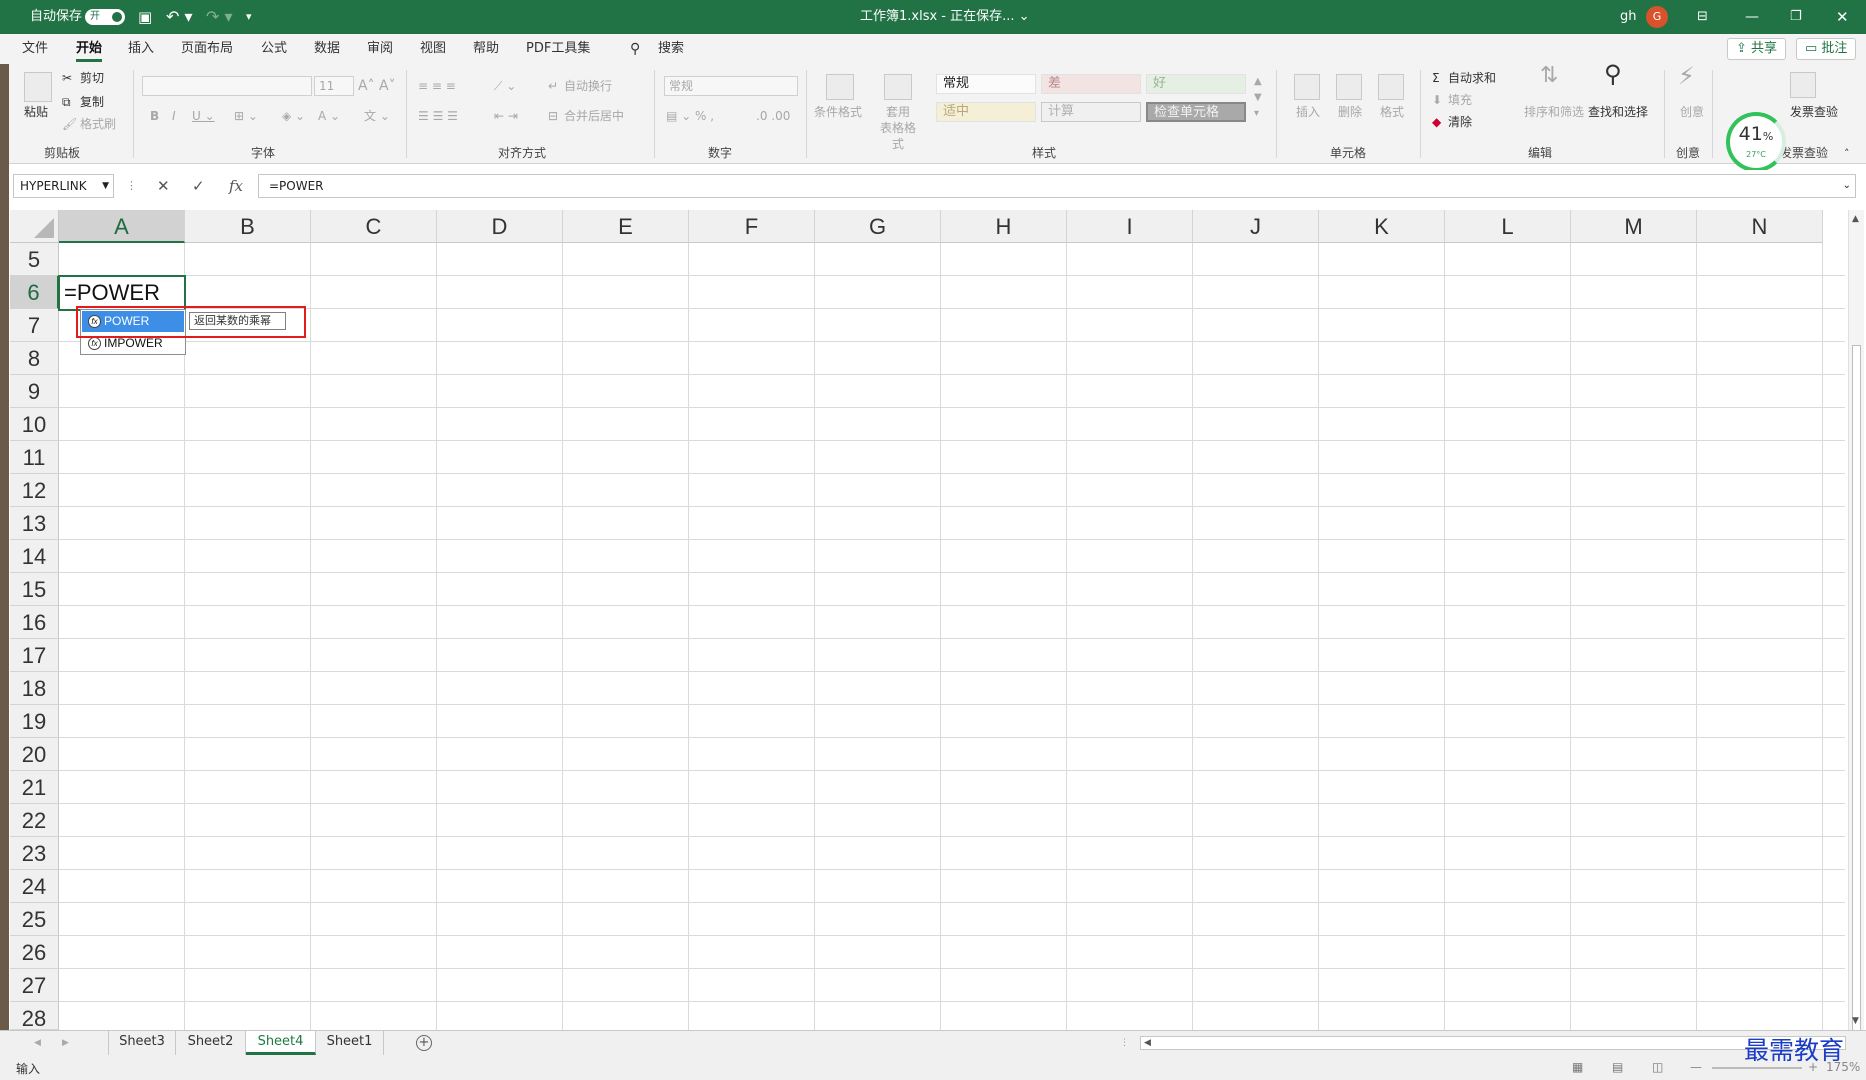 The width and height of the screenshot is (1866, 1080). Describe the element at coordinates (626, 226) in the screenshot. I see `column-header-e: E` at that location.